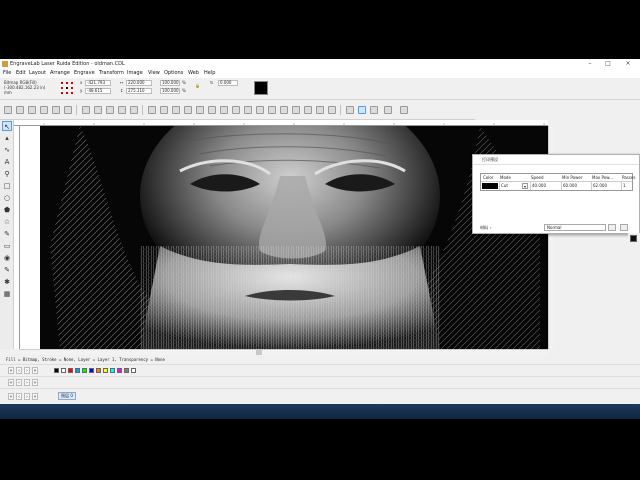  Describe the element at coordinates (525, 186) in the screenshot. I see `mode-dropdown-icon: ▾` at that location.